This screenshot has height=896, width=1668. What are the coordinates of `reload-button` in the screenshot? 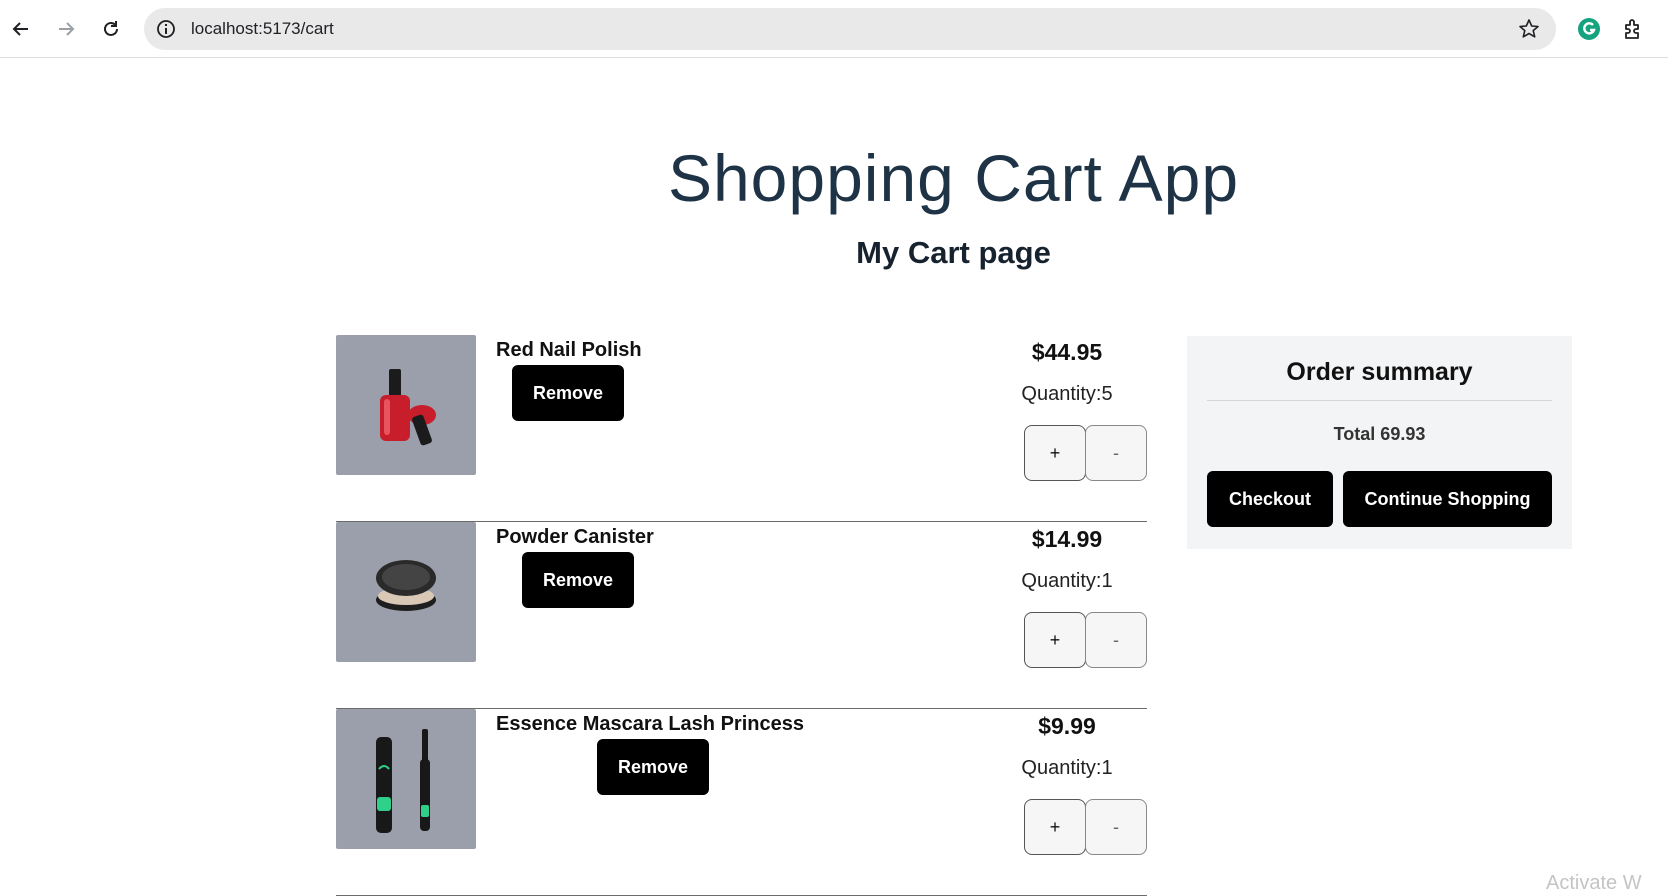 It's located at (111, 29).